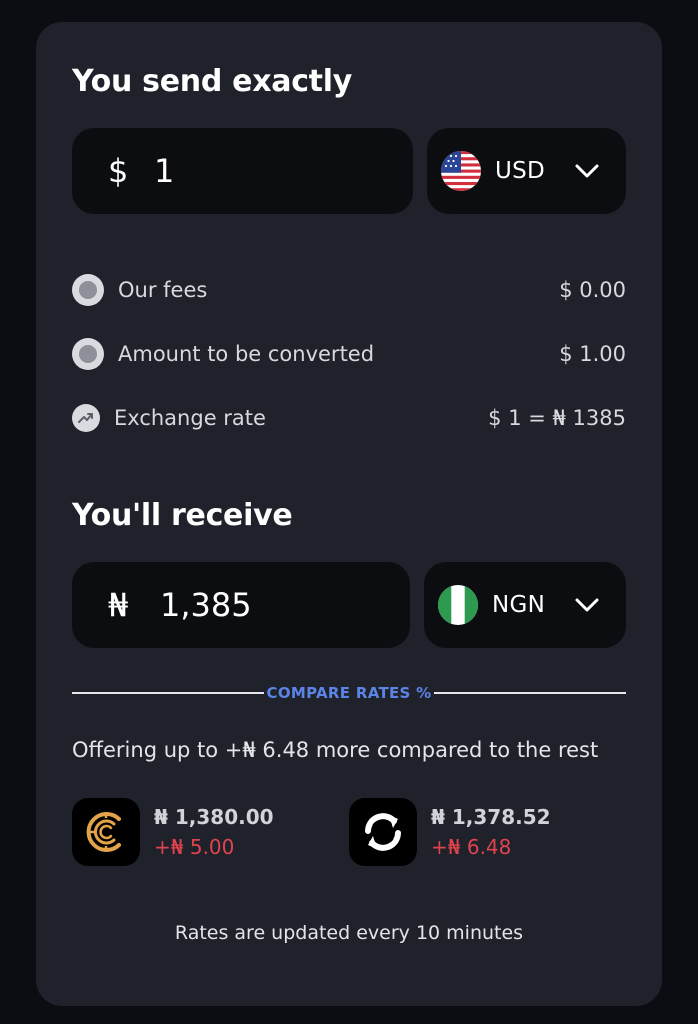  What do you see at coordinates (173, 832) in the screenshot?
I see `provider-item: ₦ 1,380.00 +₦ 5.00` at bounding box center [173, 832].